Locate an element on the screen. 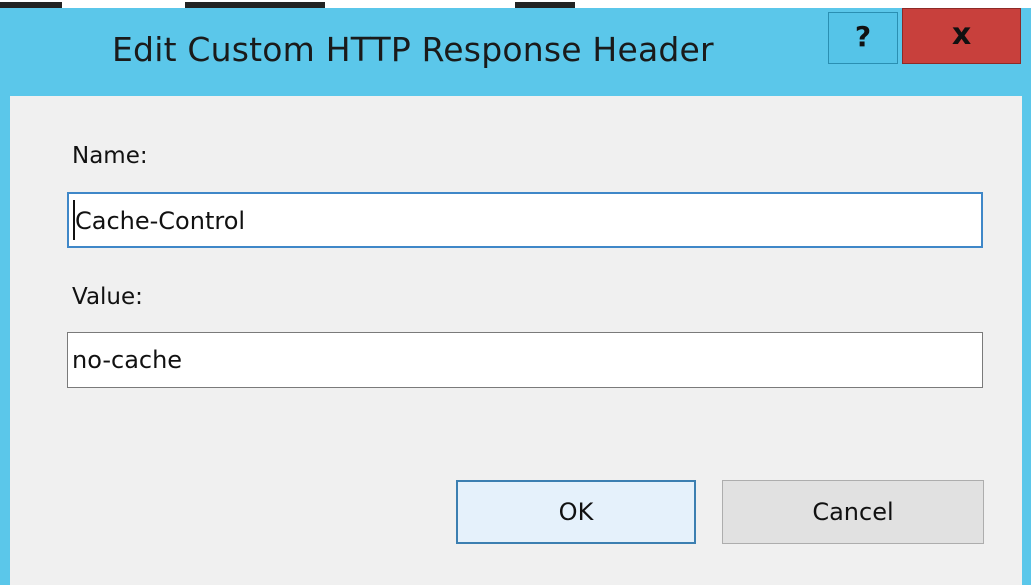 This screenshot has width=1031, height=585. dialog-title: Edit Custom HTTP Response Header is located at coordinates (413, 49).